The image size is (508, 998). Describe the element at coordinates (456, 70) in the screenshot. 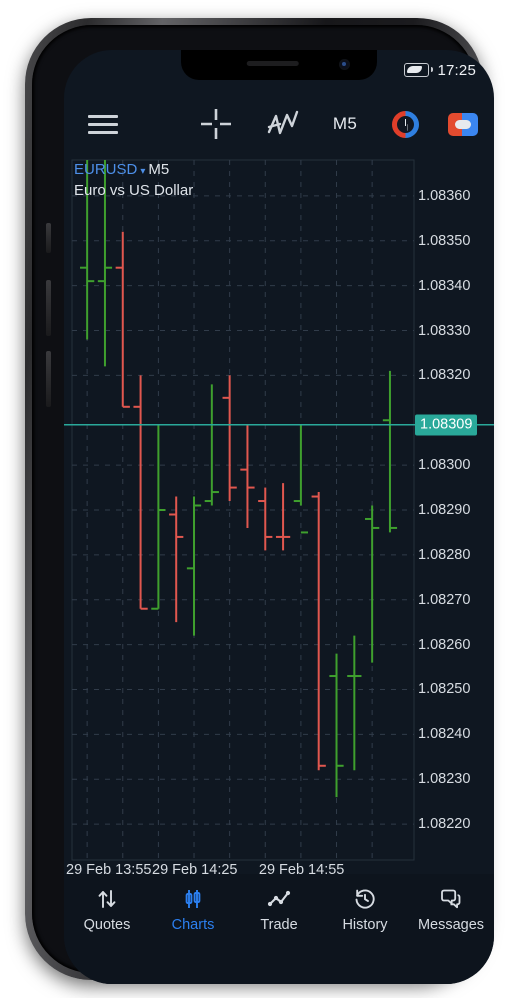

I see `status-bar-clock: 17:25` at that location.